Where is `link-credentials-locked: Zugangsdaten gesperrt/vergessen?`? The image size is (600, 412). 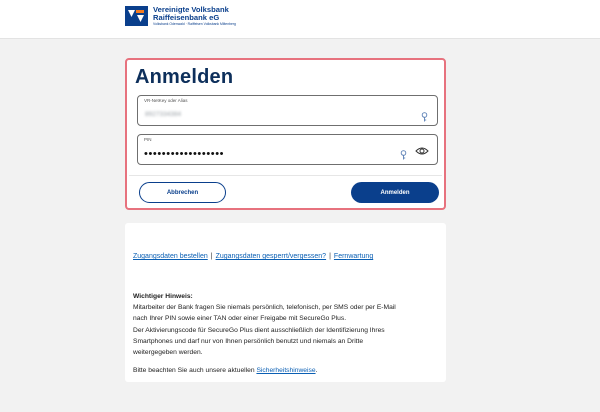 link-credentials-locked: Zugangsdaten gesperrt/vergessen? is located at coordinates (271, 256).